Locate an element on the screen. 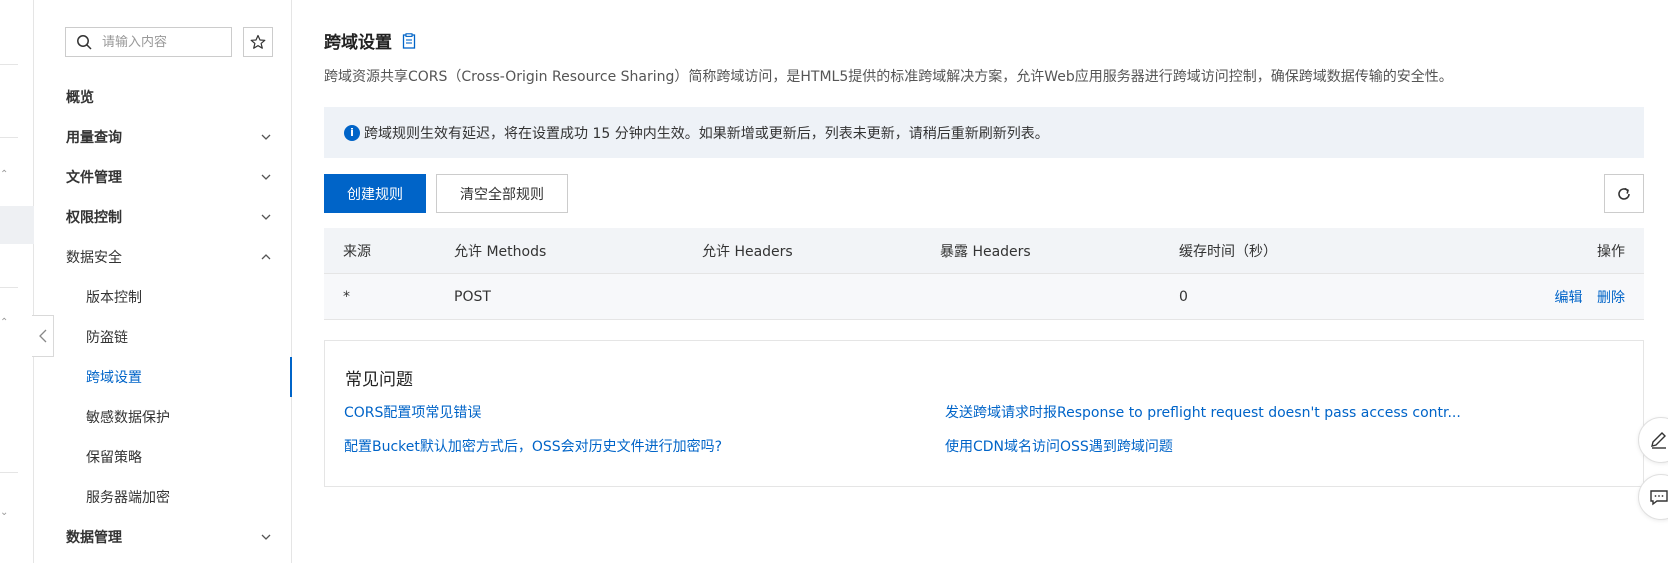 The height and width of the screenshot is (563, 1668). create-rule-button: 创建规则 is located at coordinates (375, 193).